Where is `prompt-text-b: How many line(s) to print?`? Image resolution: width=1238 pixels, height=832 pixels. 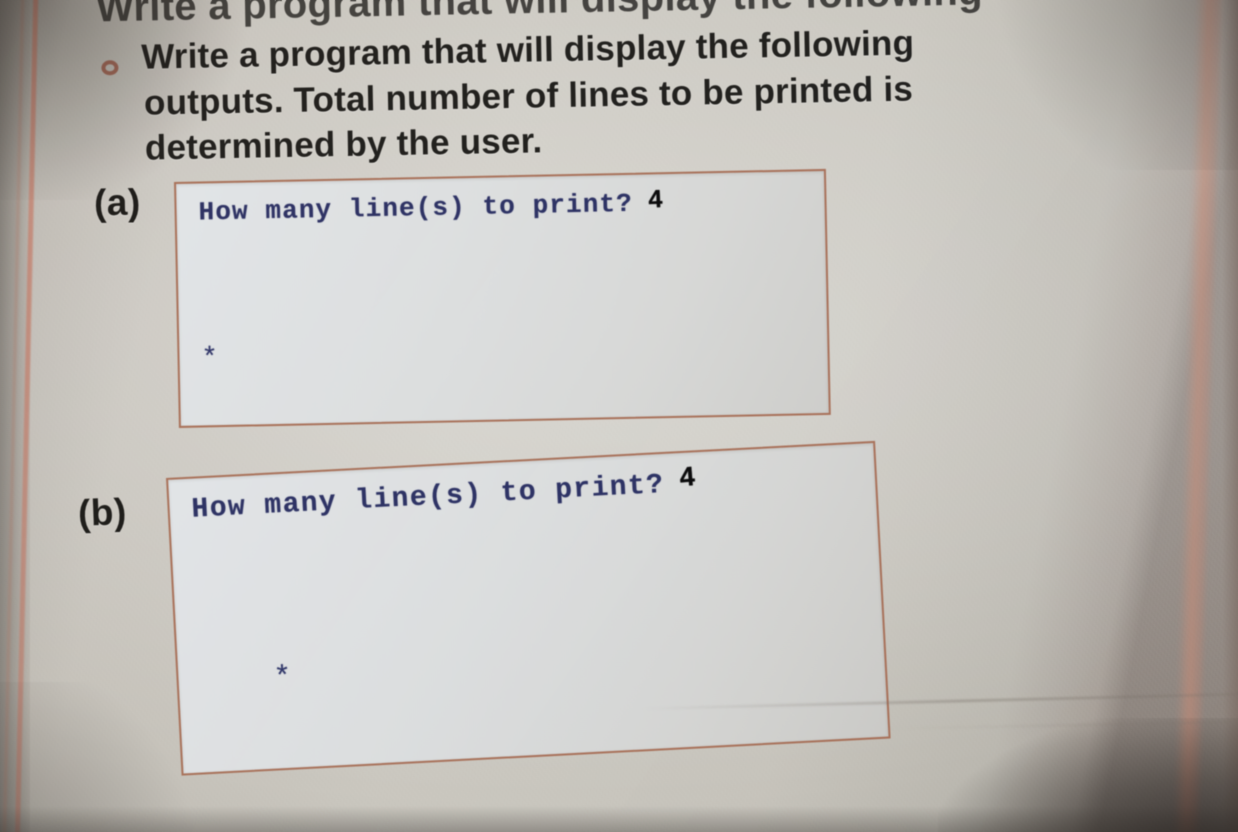
prompt-text-b: How many line(s) to print? is located at coordinates (428, 497).